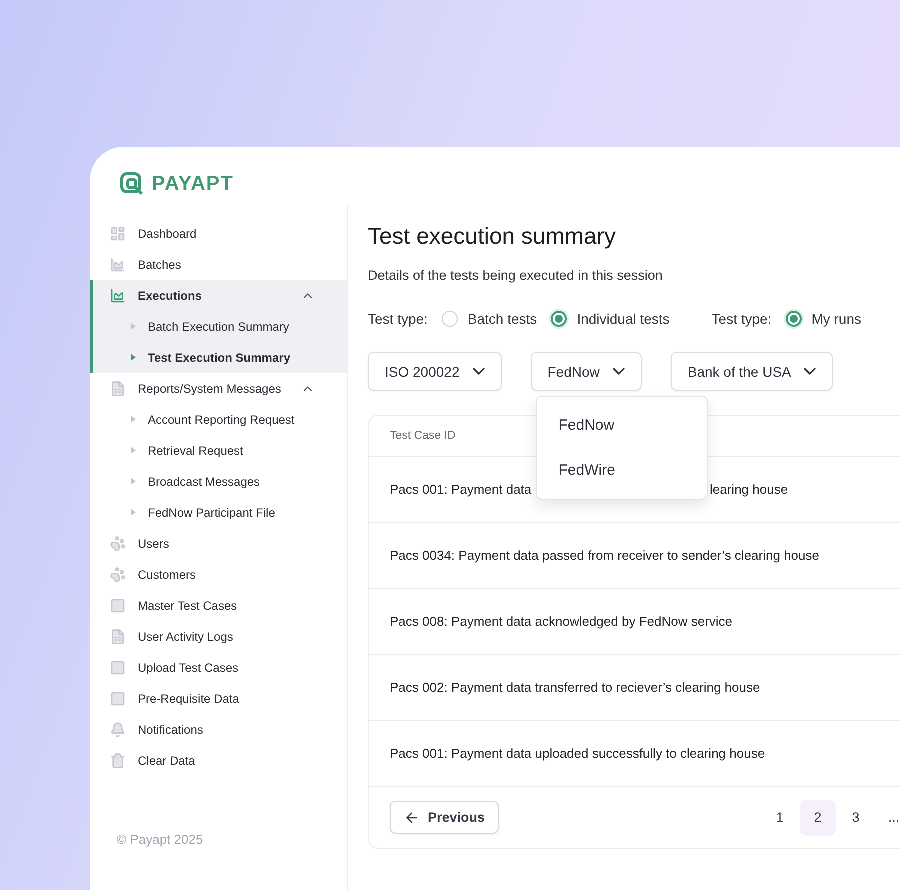 Image resolution: width=900 pixels, height=890 pixels. Describe the element at coordinates (435, 371) in the screenshot. I see `dropdown: ISO 200022` at that location.